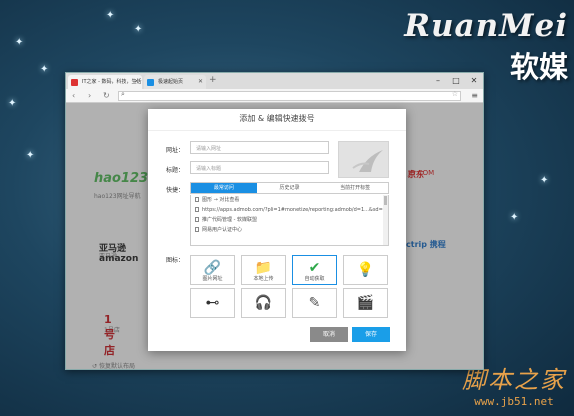  I want to click on icon-option-image-url: 🔗 图片网址, so click(212, 270).